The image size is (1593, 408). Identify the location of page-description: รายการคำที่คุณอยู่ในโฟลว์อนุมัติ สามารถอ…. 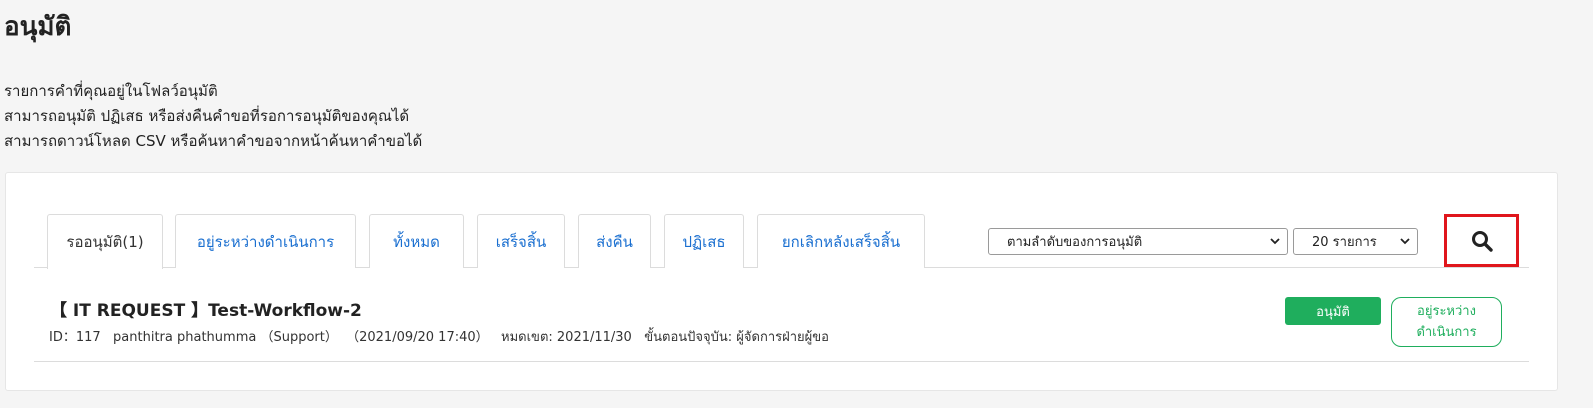
(213, 116).